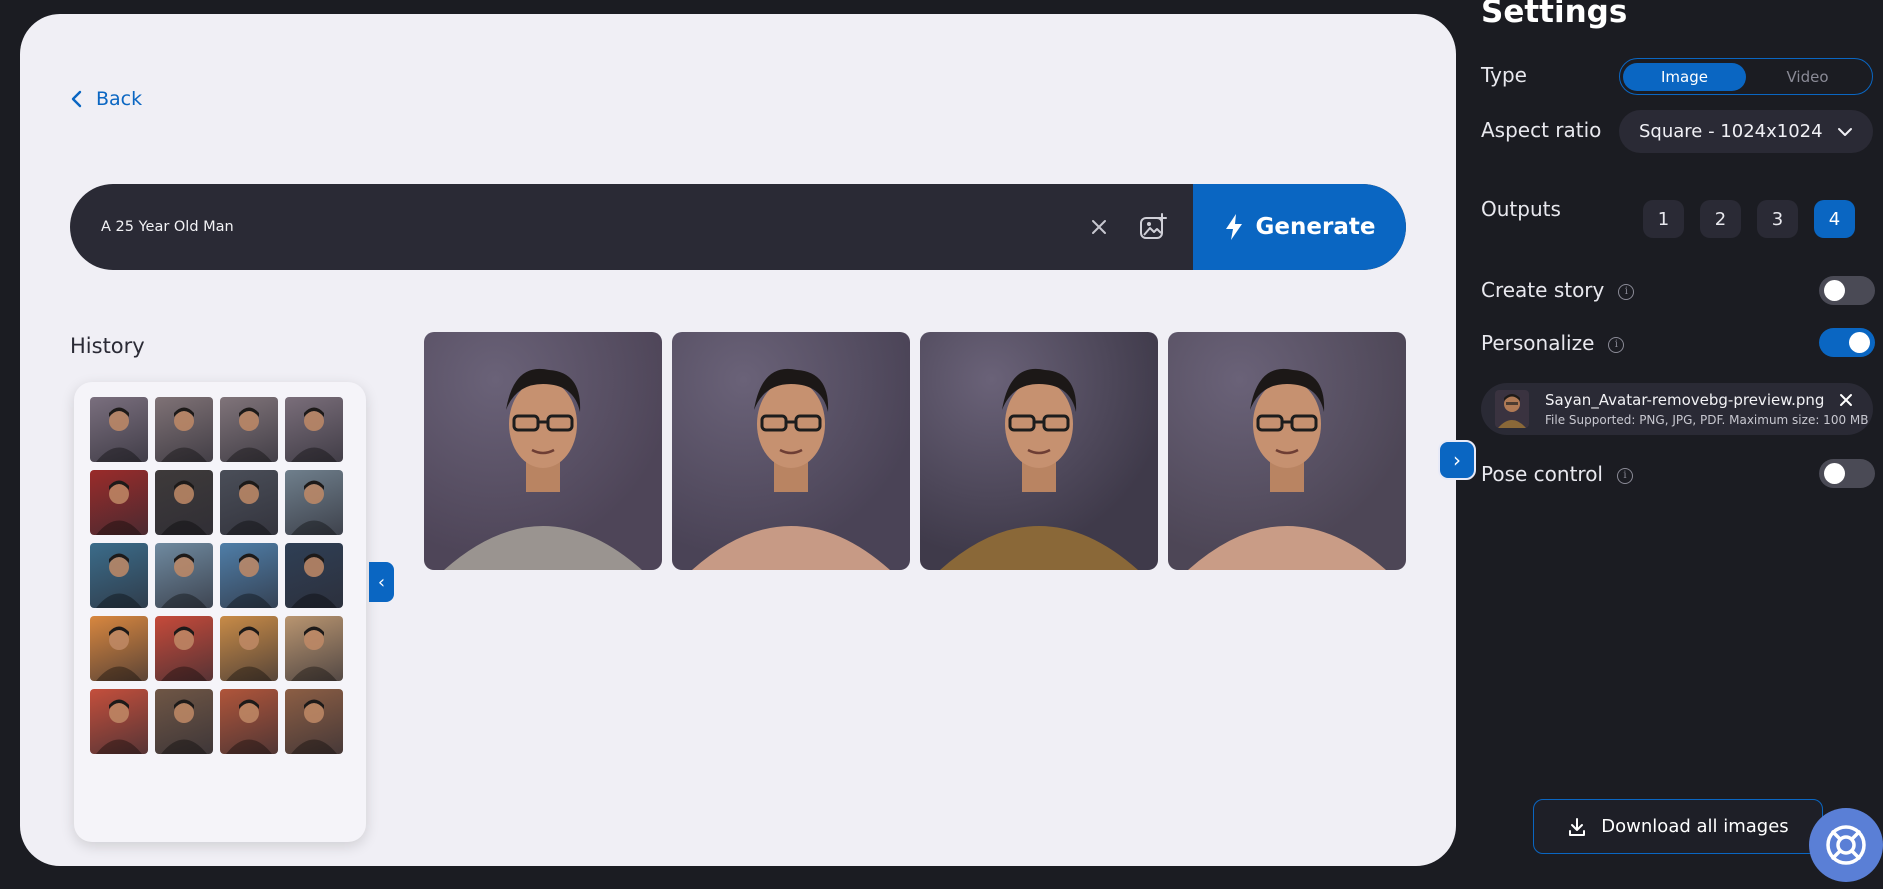 The height and width of the screenshot is (889, 1883). I want to click on create-story-label: Create story, so click(1543, 290).